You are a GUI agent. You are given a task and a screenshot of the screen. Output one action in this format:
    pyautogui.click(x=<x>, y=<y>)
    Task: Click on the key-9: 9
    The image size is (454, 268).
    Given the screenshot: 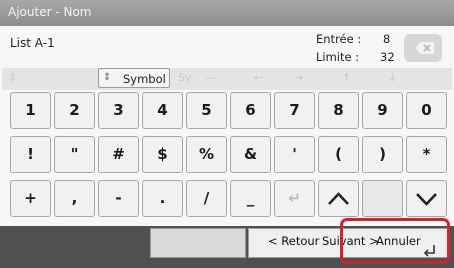 What is the action you would take?
    pyautogui.click(x=382, y=110)
    